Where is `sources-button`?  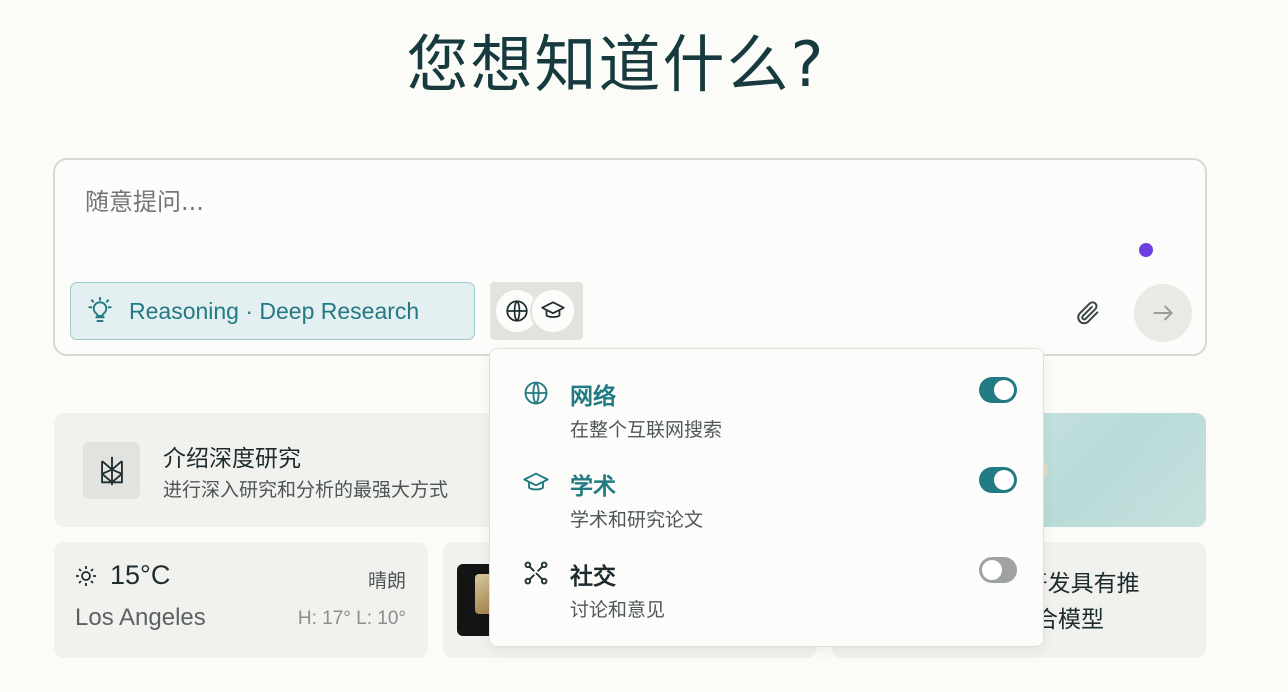
sources-button is located at coordinates (536, 311).